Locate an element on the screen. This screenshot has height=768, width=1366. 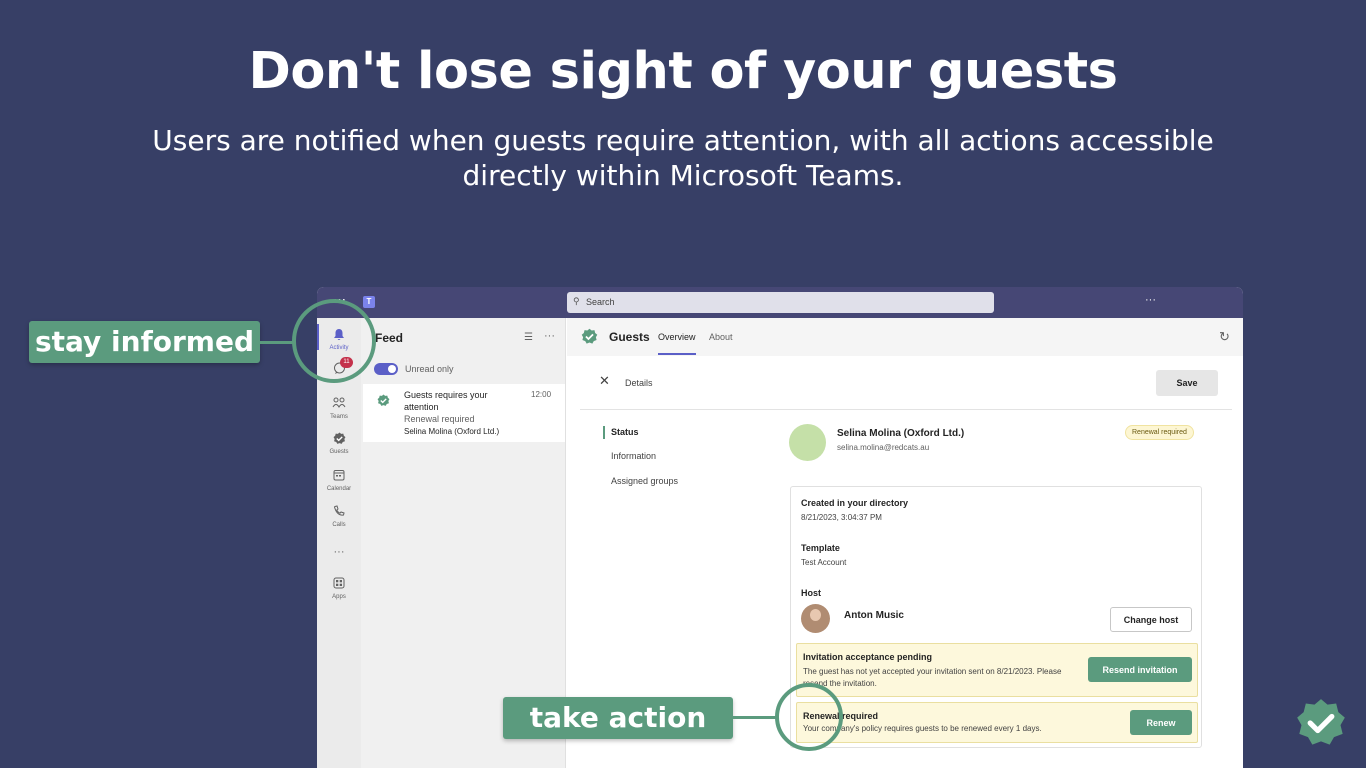
rail-item-calendar: Calendar is located at coordinates (339, 480).